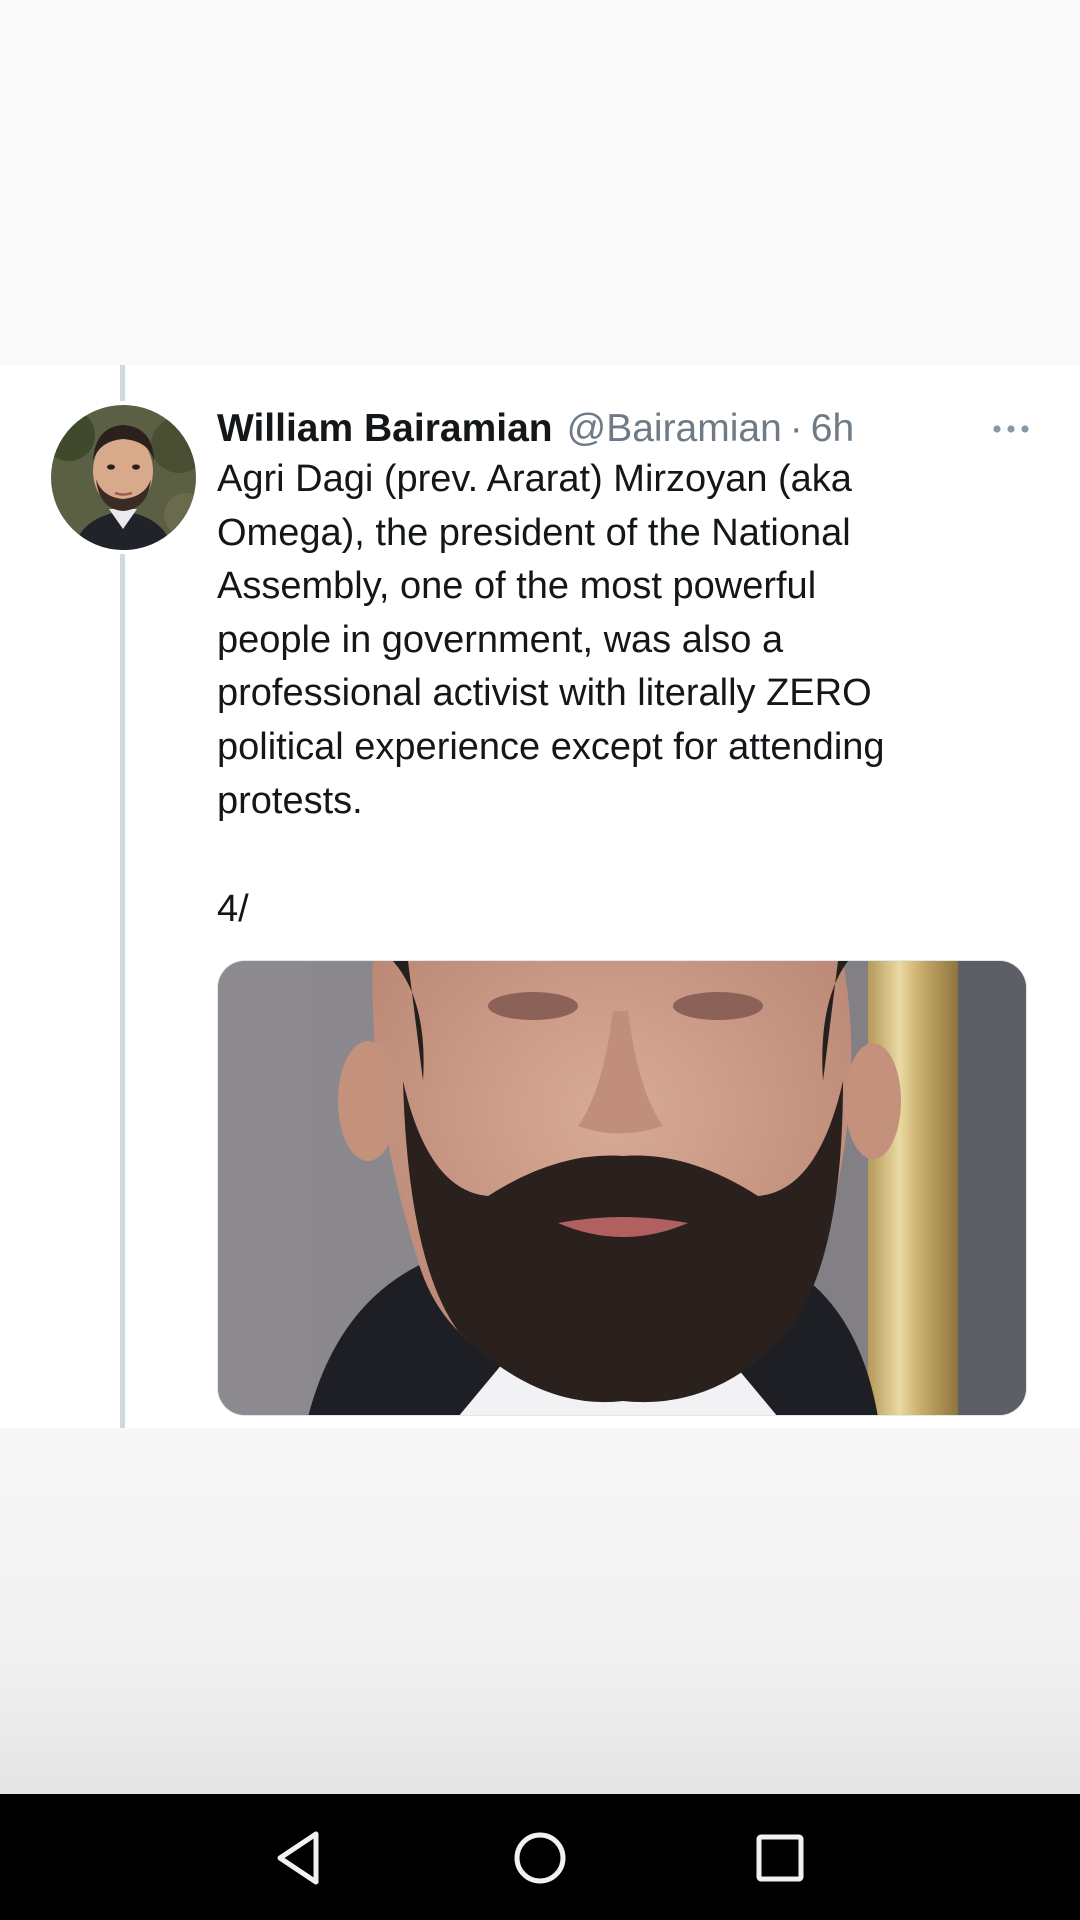  Describe the element at coordinates (832, 429) in the screenshot. I see `timestamp: 6h` at that location.